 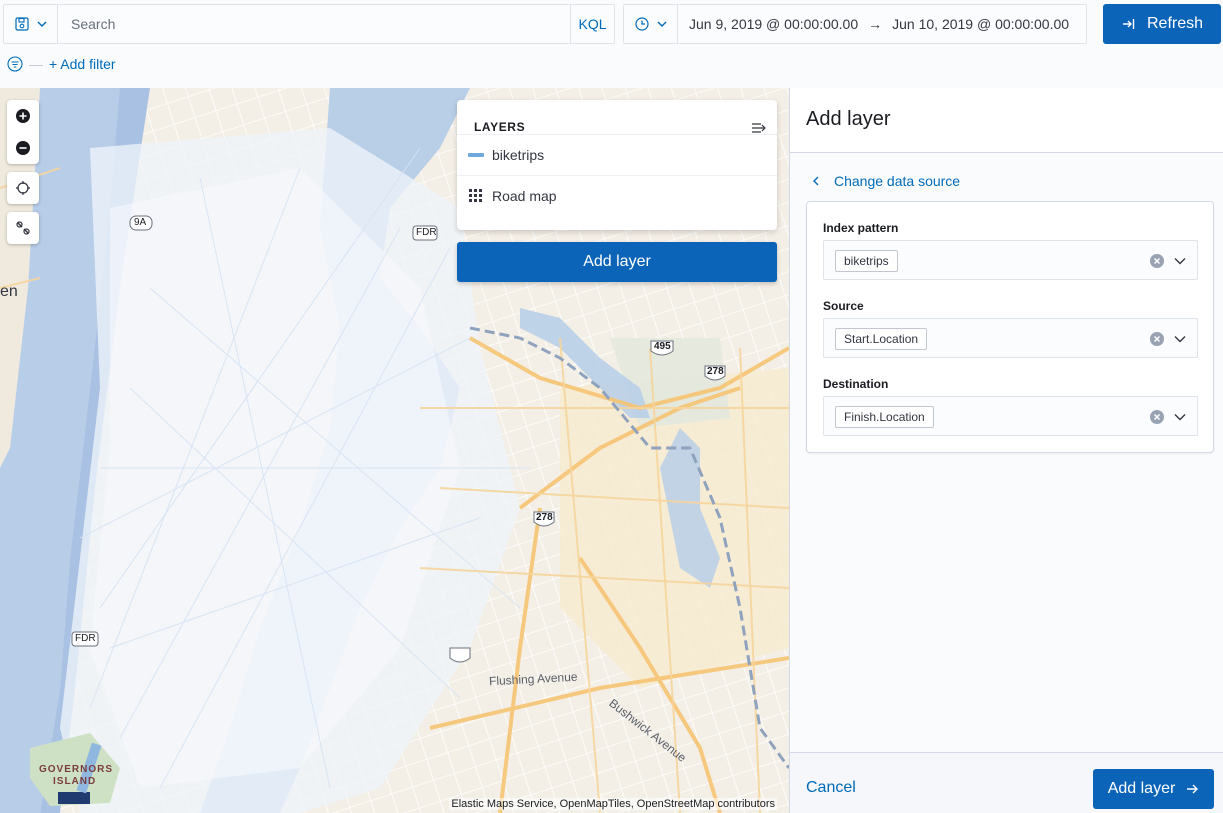 I want to click on search-input, so click(x=315, y=24).